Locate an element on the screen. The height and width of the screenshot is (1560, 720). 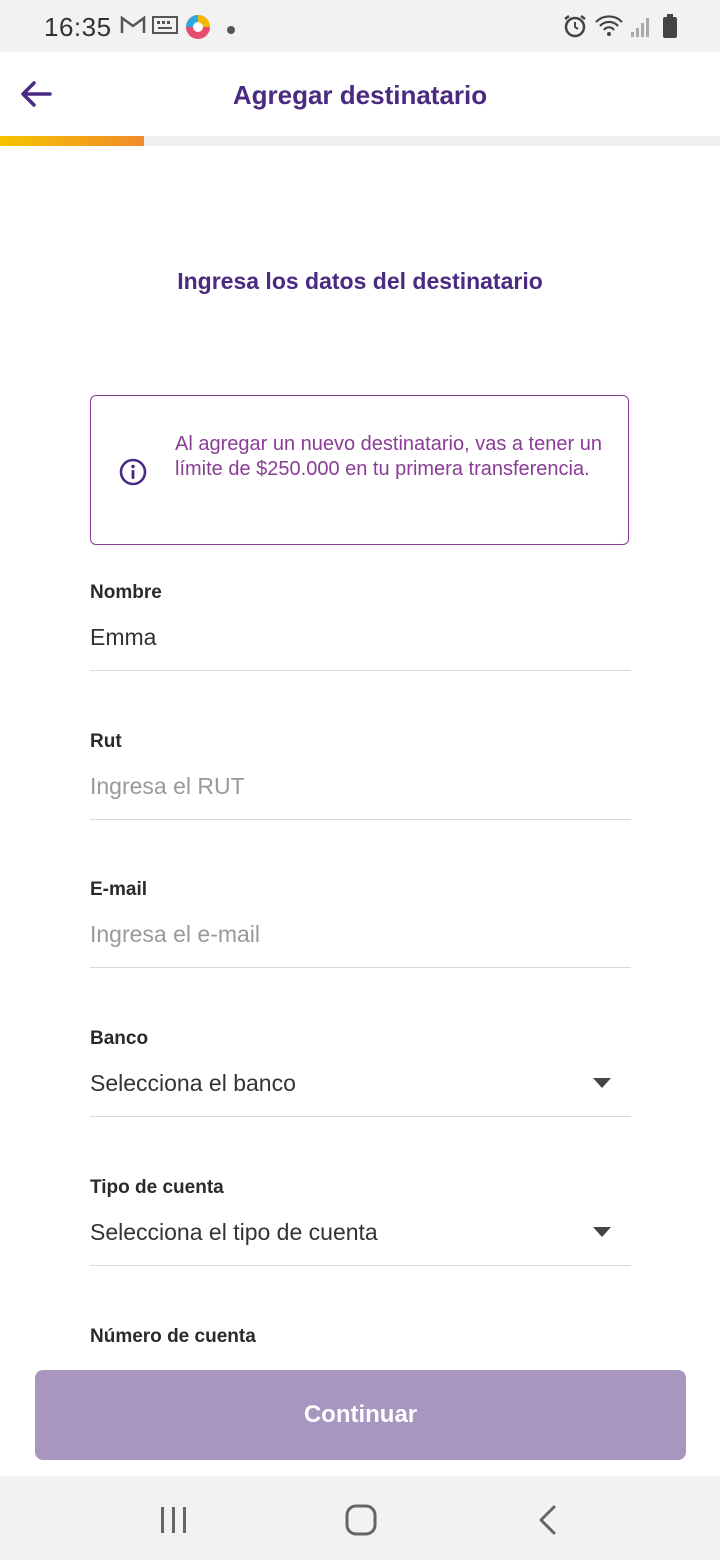
system-nav-bar is located at coordinates (360, 1518).